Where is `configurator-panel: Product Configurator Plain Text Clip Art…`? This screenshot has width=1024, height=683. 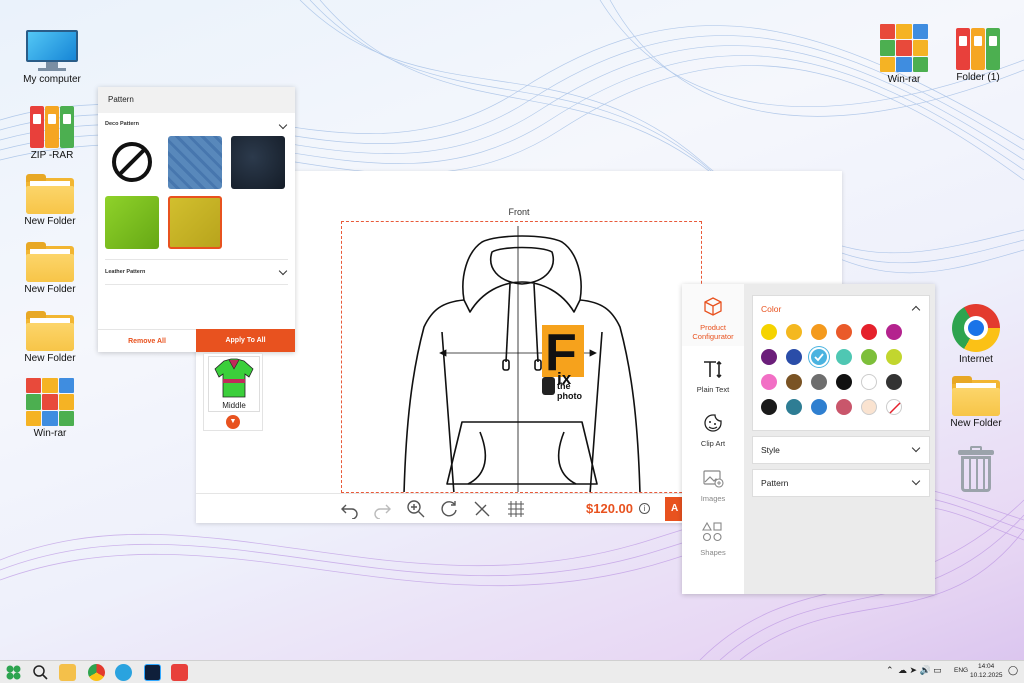 configurator-panel: Product Configurator Plain Text Clip Art… is located at coordinates (808, 439).